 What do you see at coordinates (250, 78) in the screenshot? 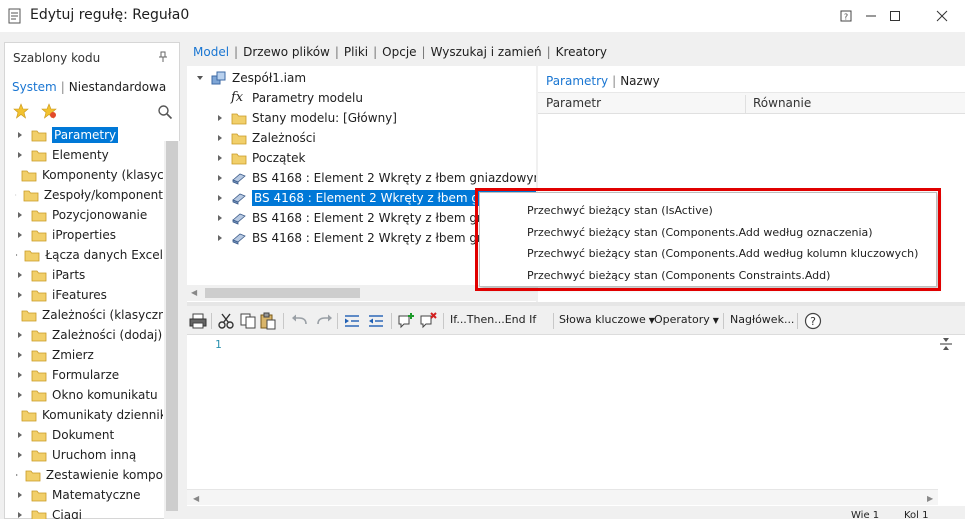
I see `tree-root: Zespół1.iam` at bounding box center [250, 78].